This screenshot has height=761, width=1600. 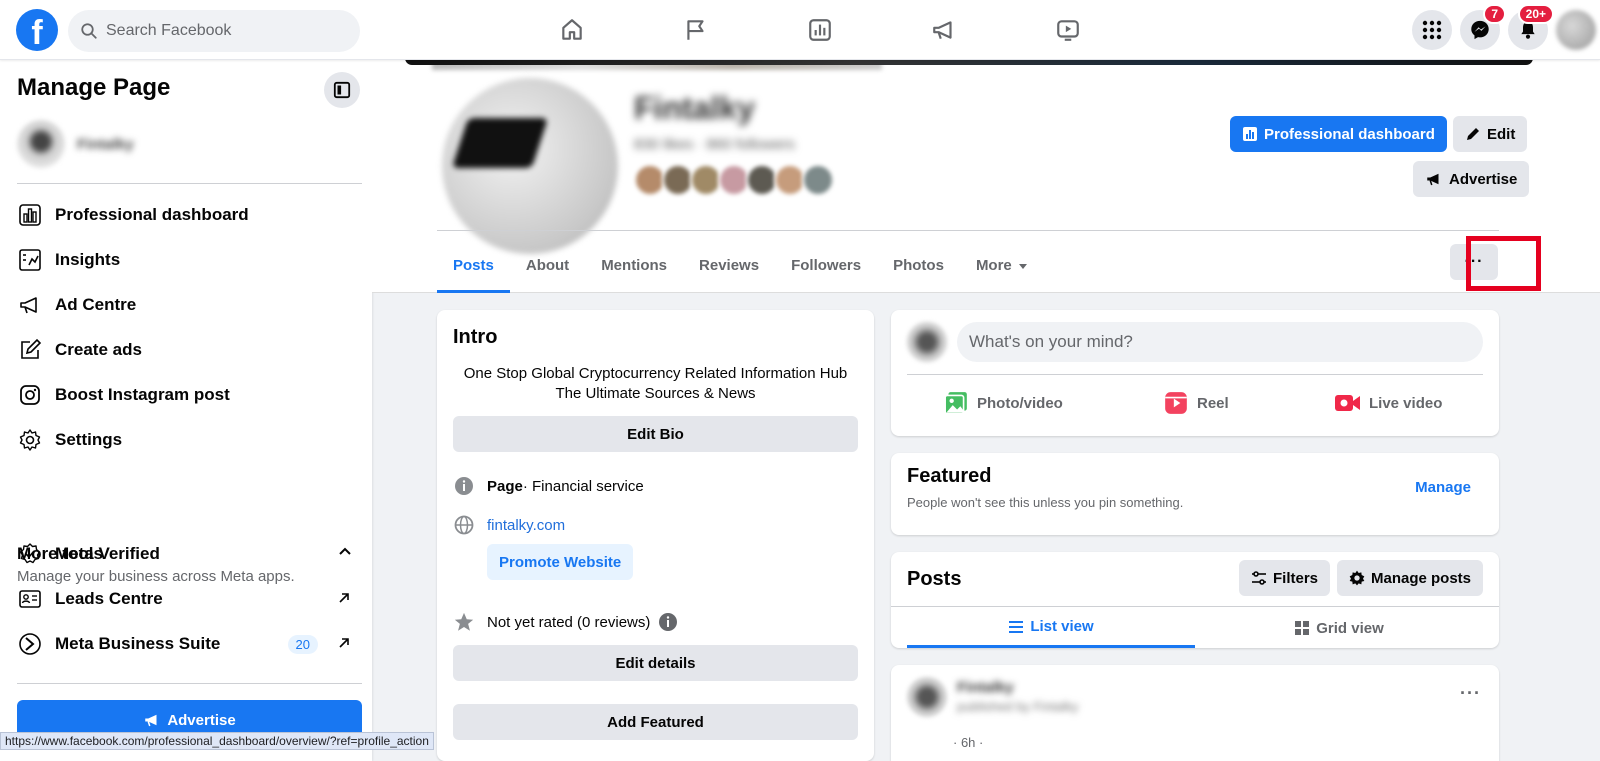 What do you see at coordinates (1531, 27) in the screenshot?
I see `notifications-button: 20+` at bounding box center [1531, 27].